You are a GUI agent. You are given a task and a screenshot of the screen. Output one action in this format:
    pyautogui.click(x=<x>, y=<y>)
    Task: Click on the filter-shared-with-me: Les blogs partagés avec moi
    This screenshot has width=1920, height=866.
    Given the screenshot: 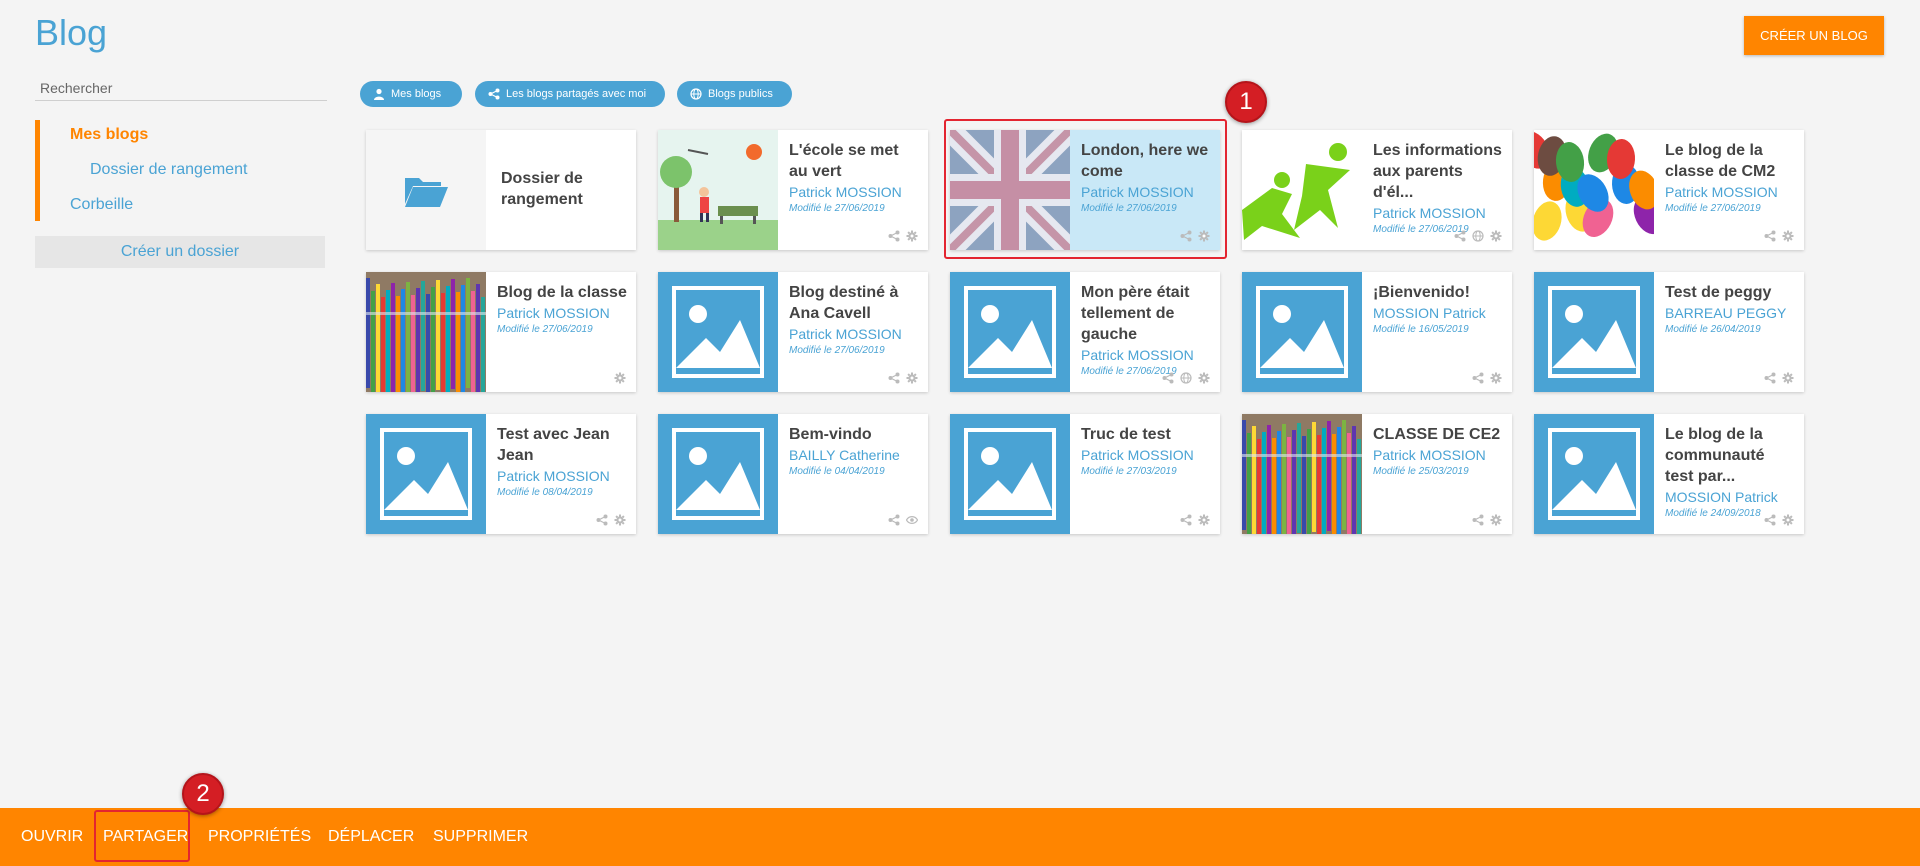 What is the action you would take?
    pyautogui.click(x=570, y=94)
    